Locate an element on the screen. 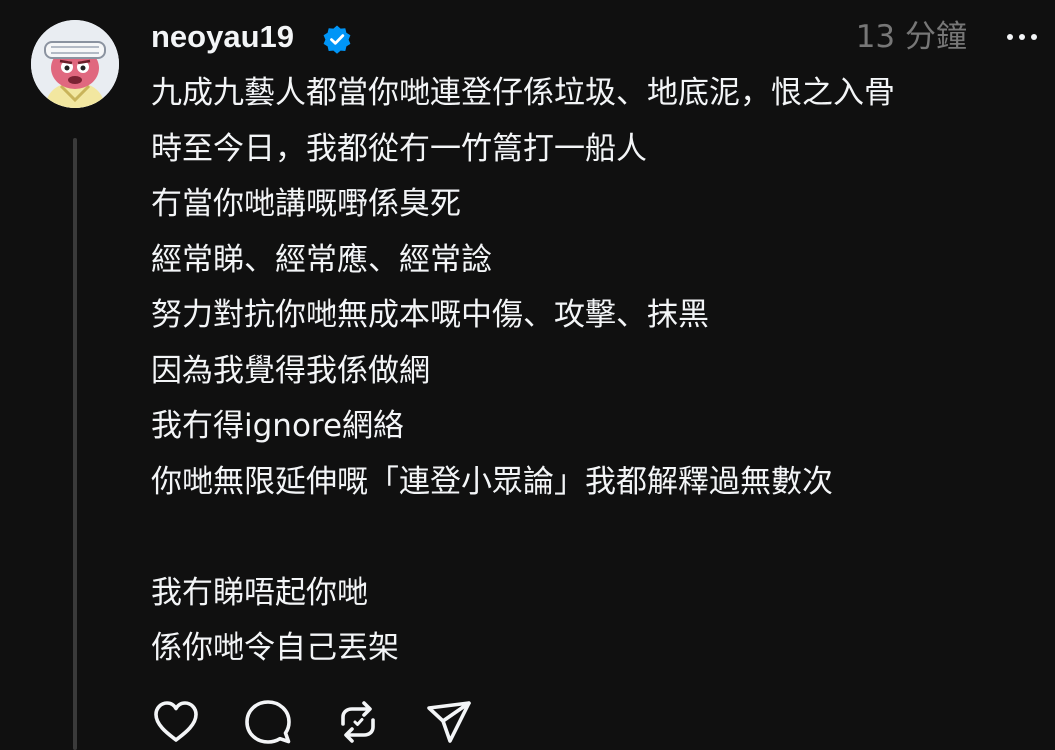 Image resolution: width=1055 pixels, height=750 pixels. reply-button is located at coordinates (268, 722).